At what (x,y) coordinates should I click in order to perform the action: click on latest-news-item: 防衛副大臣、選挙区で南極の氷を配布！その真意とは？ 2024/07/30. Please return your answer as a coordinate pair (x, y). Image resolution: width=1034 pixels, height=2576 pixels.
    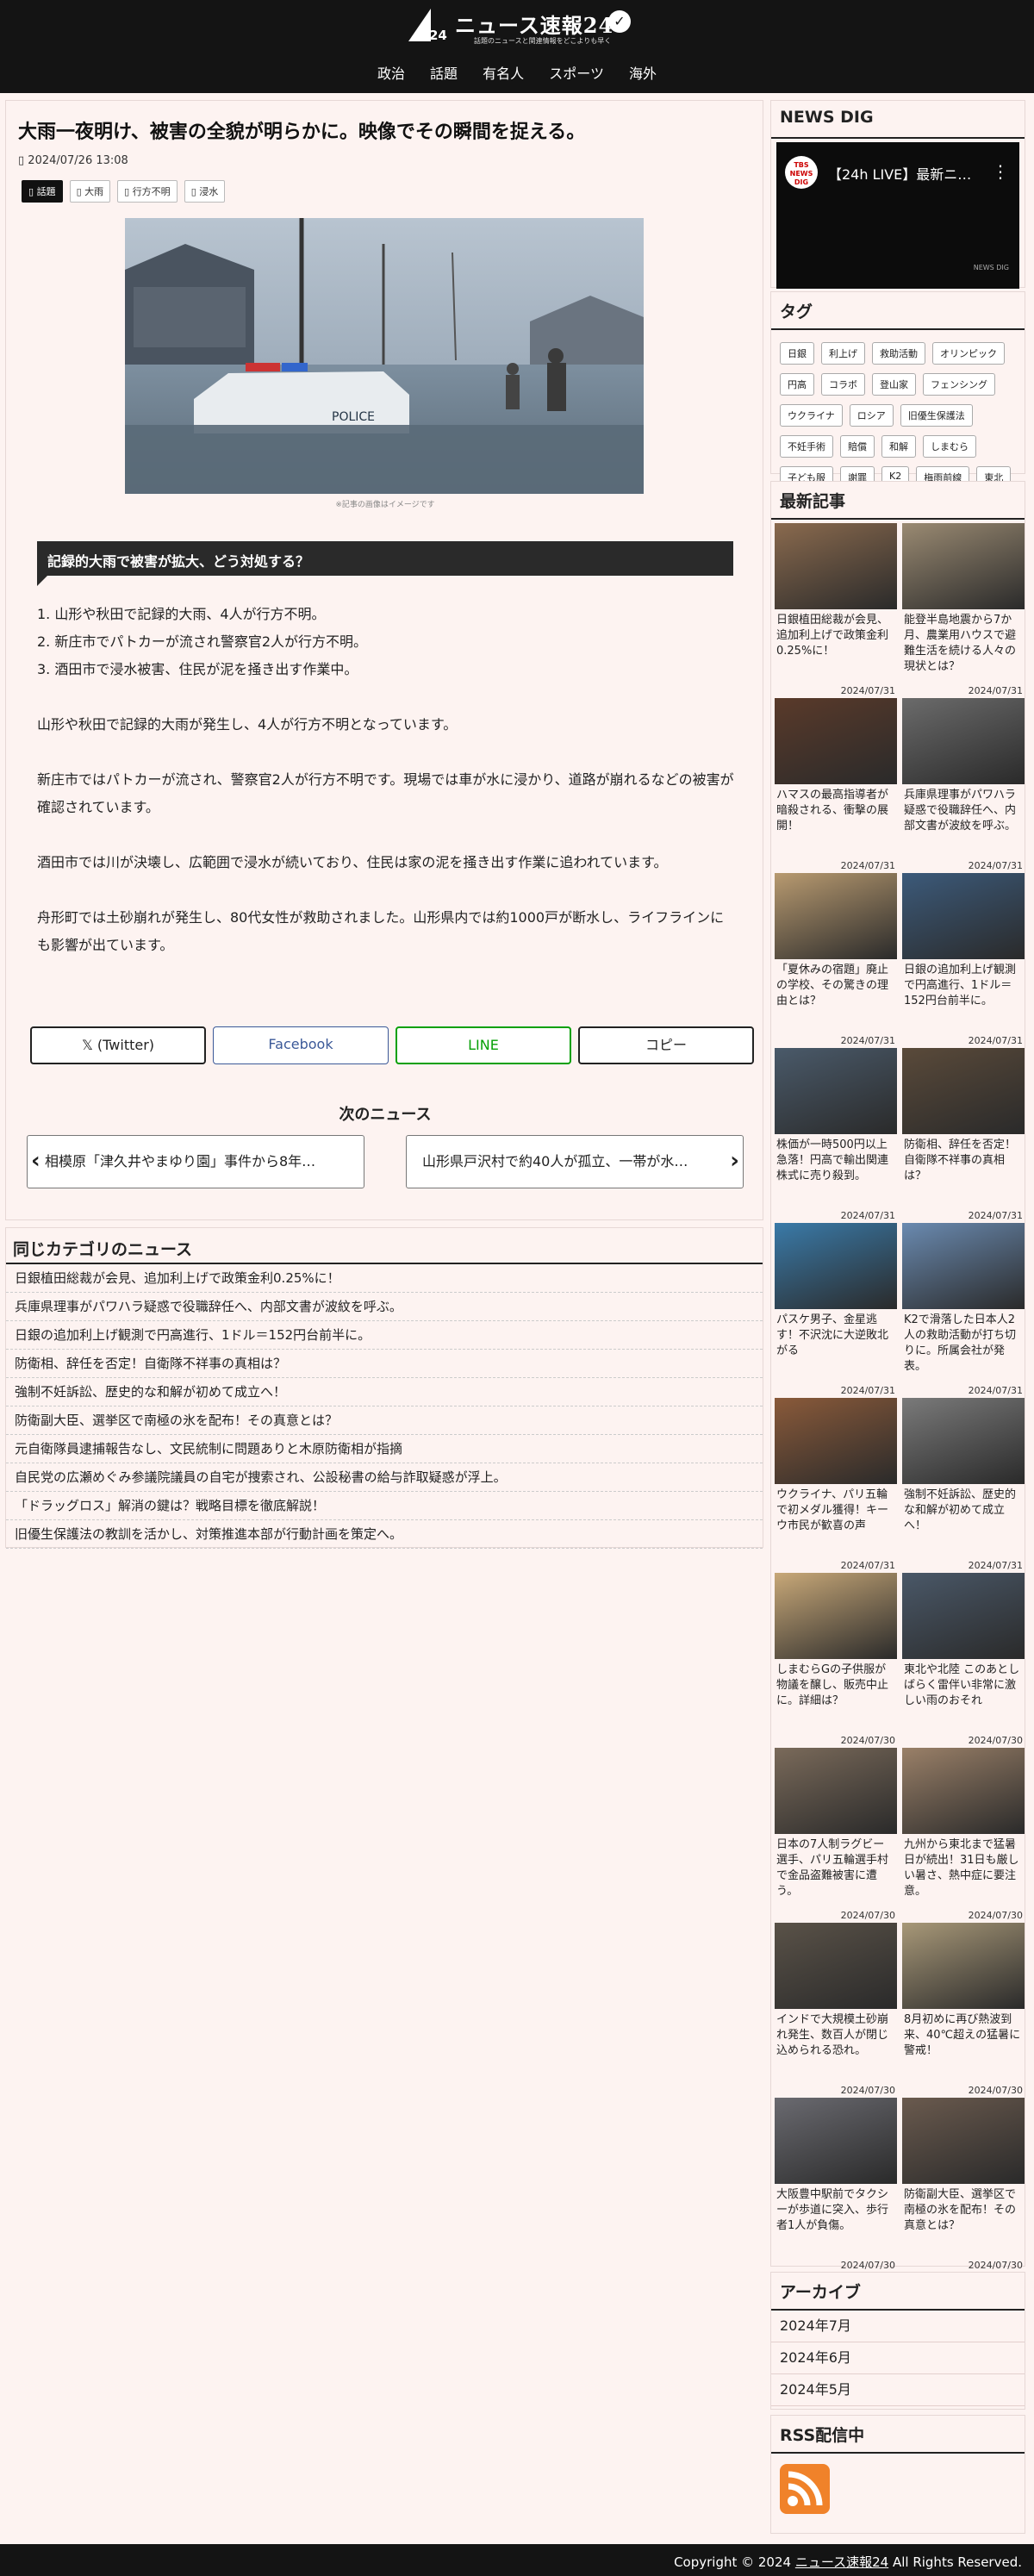
    Looking at the image, I should click on (963, 2185).